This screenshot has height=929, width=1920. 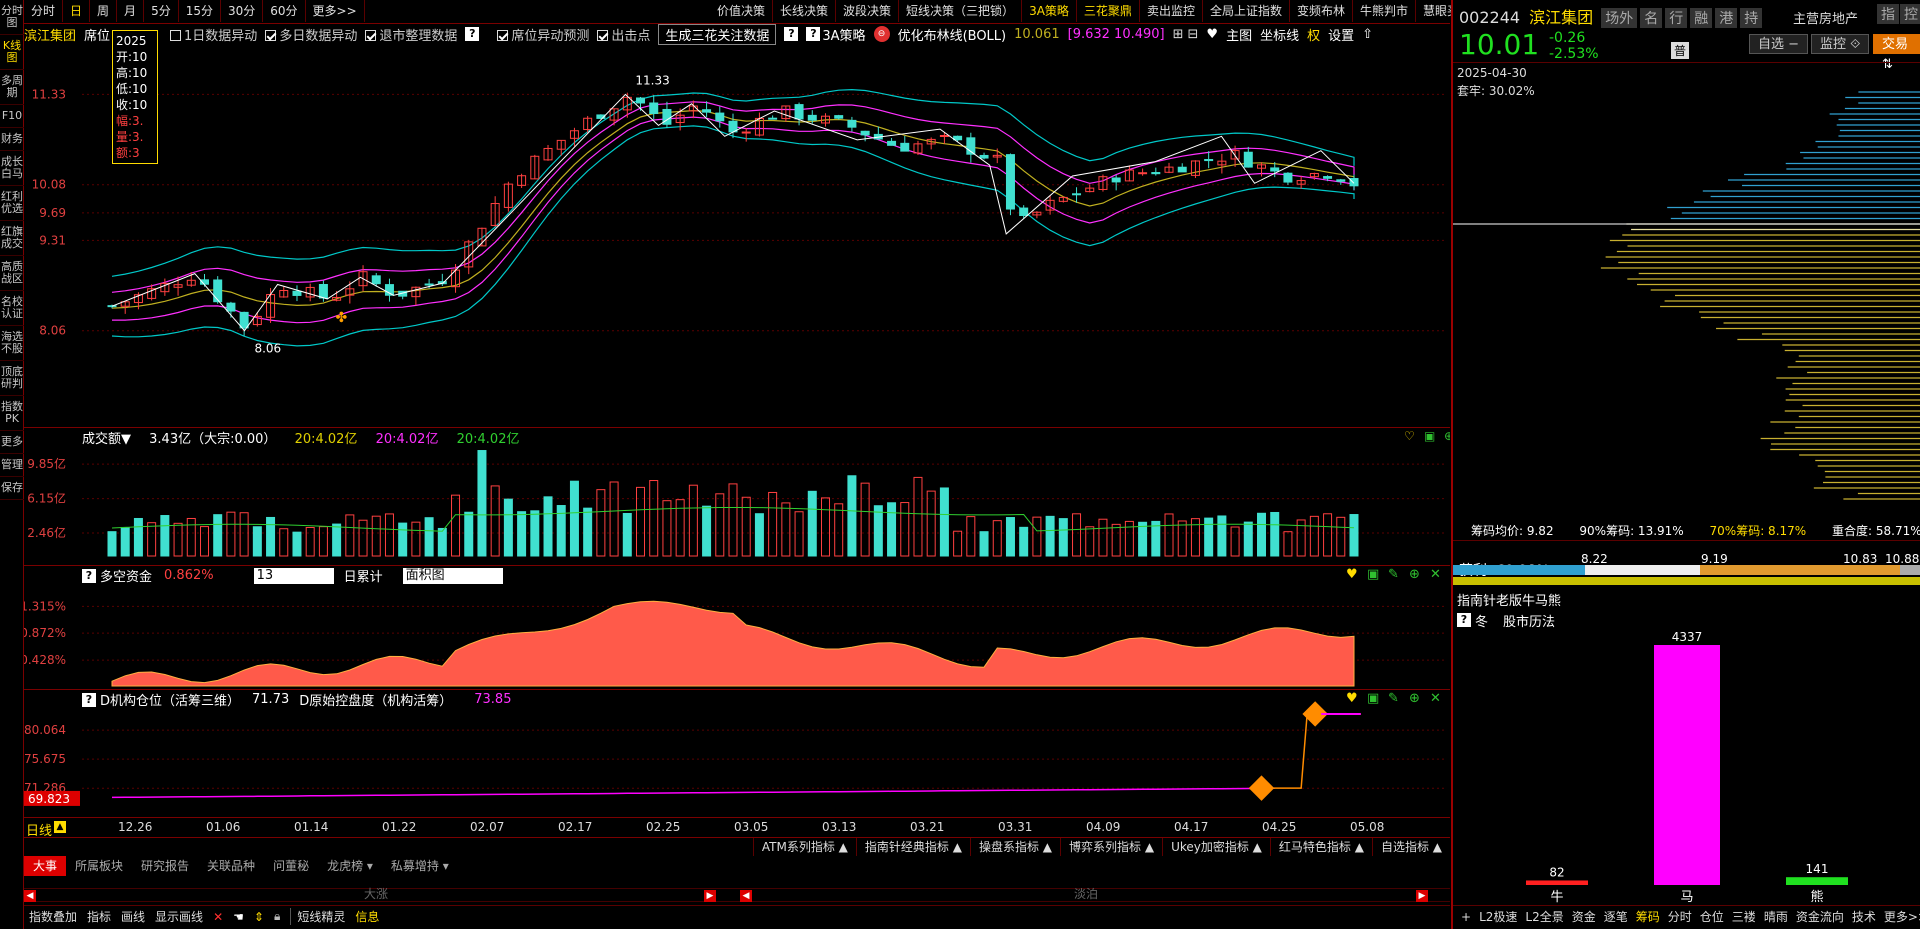 I want to click on period-tab-5: 15分, so click(x=200, y=11).